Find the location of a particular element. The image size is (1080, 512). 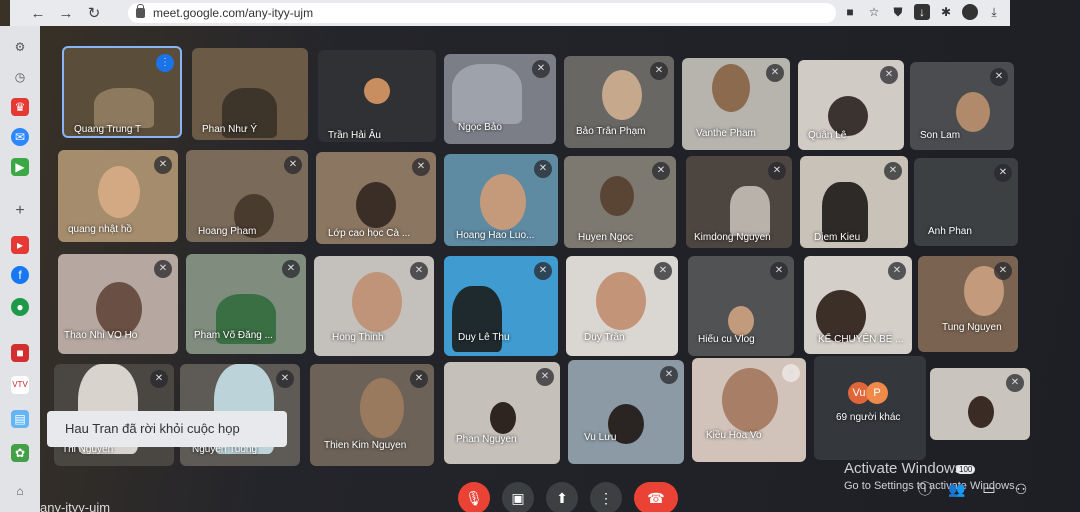

participant-name: Duy Lê Thu is located at coordinates (484, 337).